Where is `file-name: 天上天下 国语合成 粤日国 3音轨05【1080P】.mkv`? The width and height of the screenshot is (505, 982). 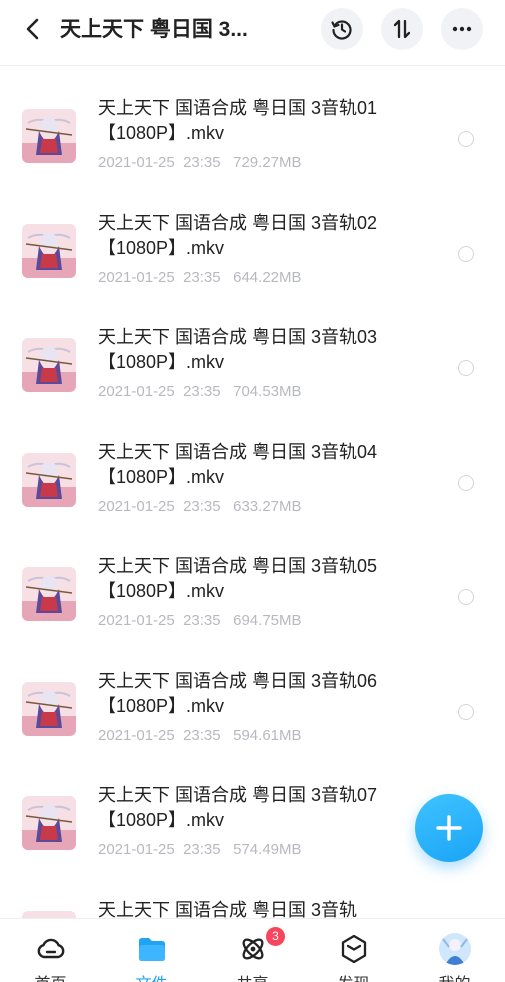 file-name: 天上天下 国语合成 粤日国 3音轨05【1080P】.mkv is located at coordinates (238, 578).